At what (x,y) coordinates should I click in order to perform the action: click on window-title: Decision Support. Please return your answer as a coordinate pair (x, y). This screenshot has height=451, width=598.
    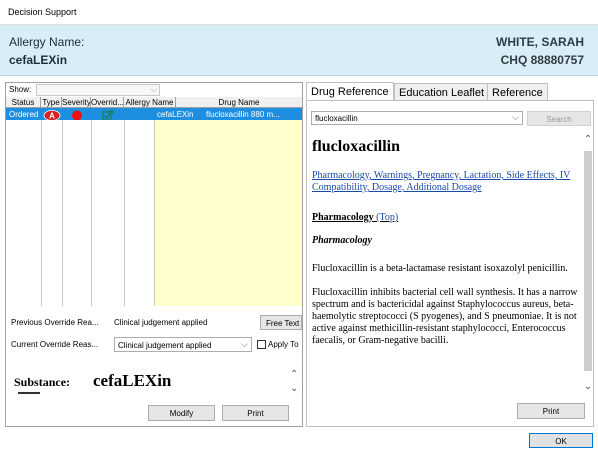
    Looking at the image, I should click on (299, 12).